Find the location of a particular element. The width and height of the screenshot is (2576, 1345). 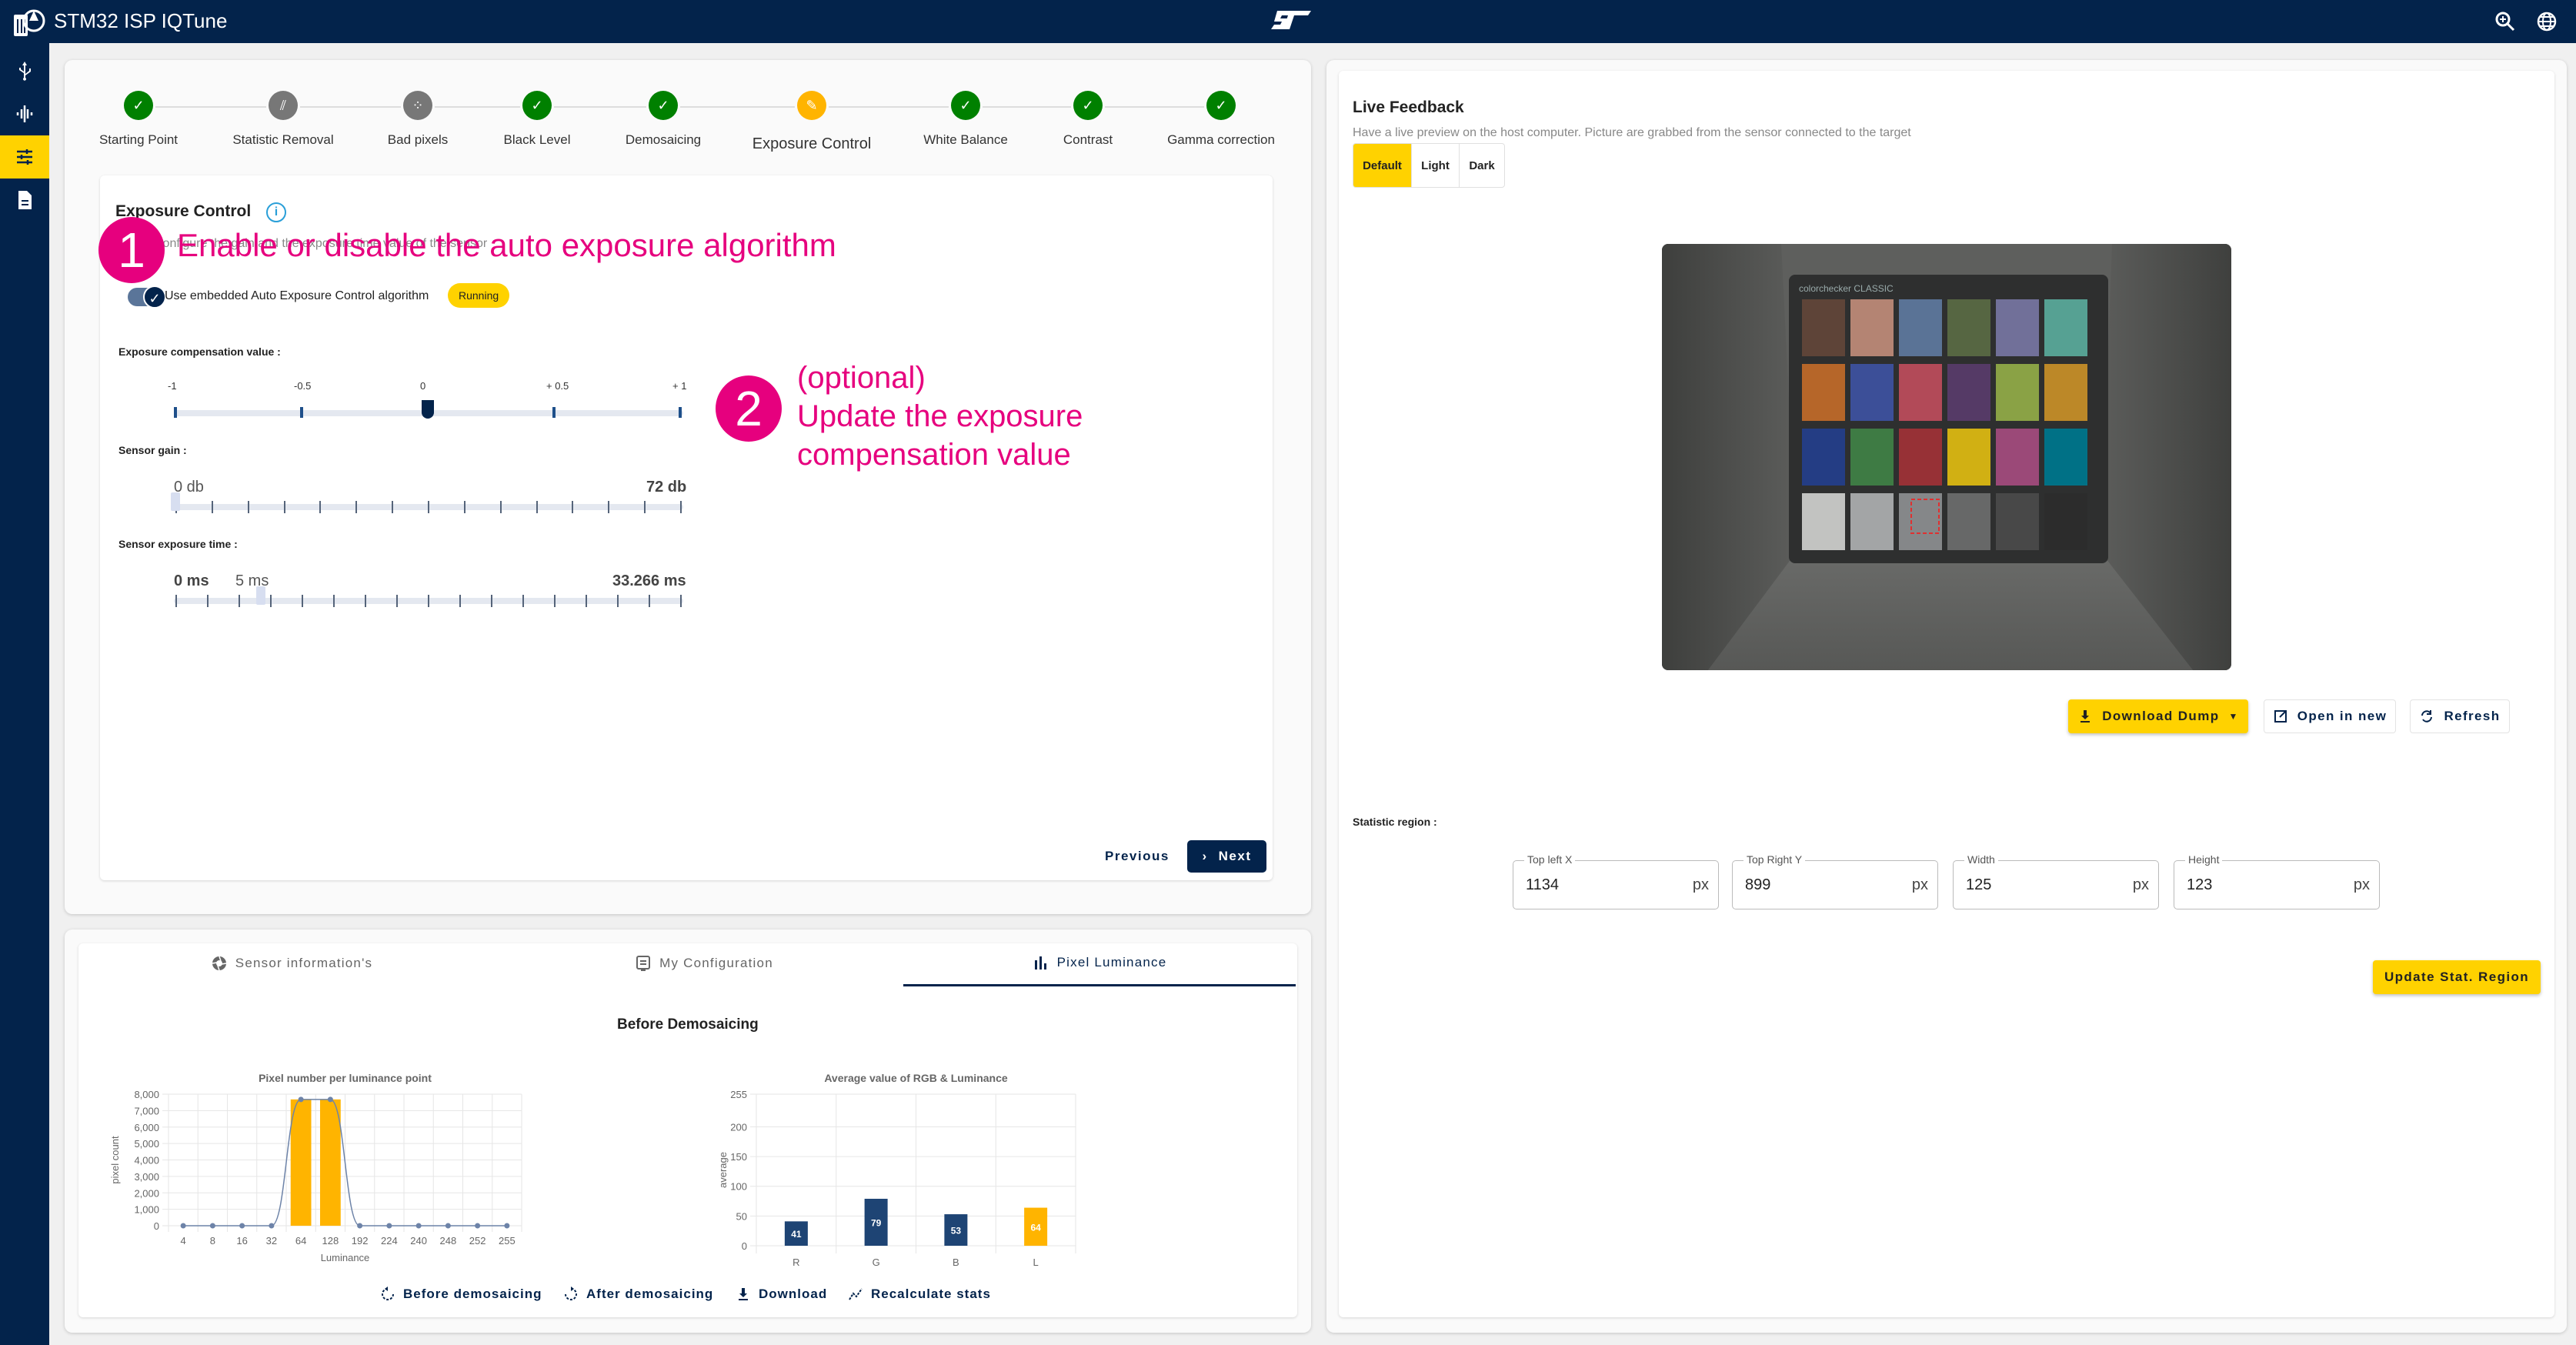

y-tick-label: 6,000 is located at coordinates (146, 1127).